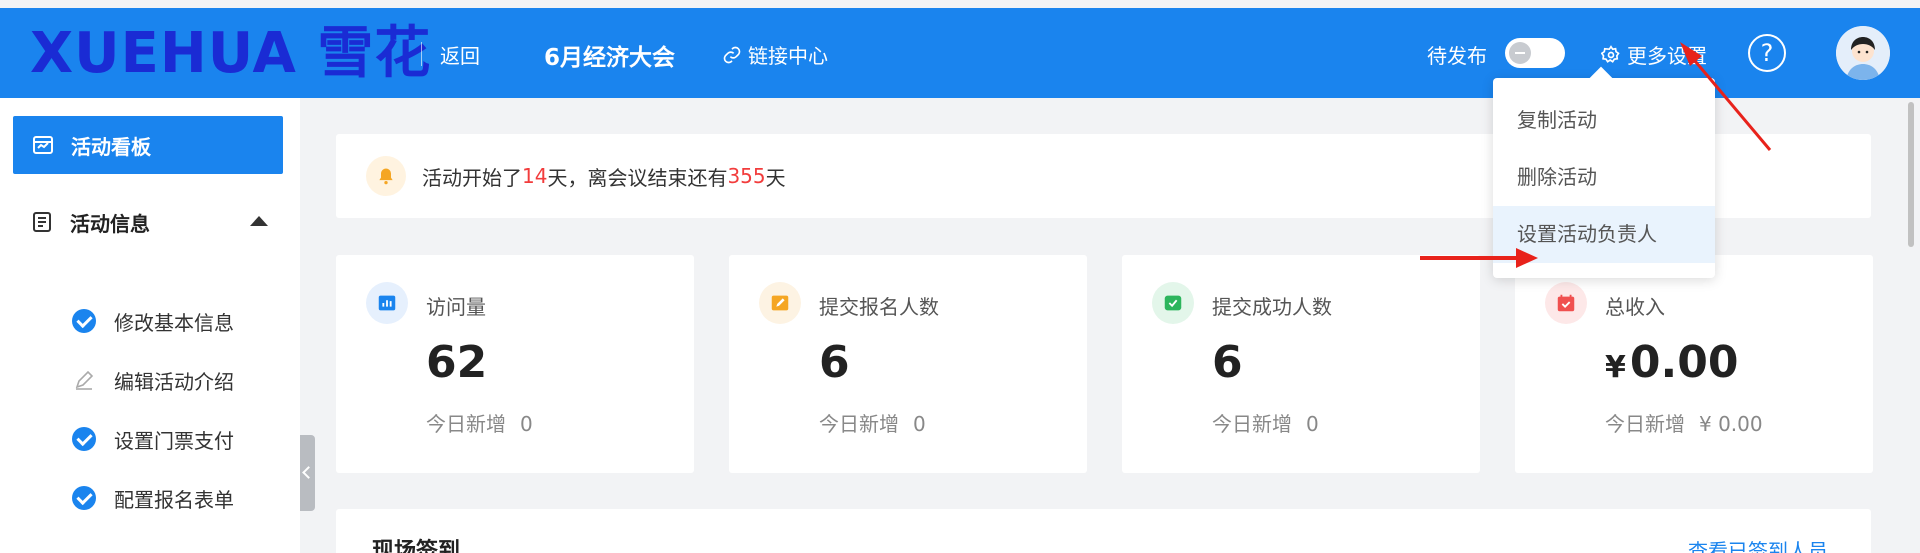  I want to click on sidebar-item-label: 编辑活动介绍, so click(174, 381).